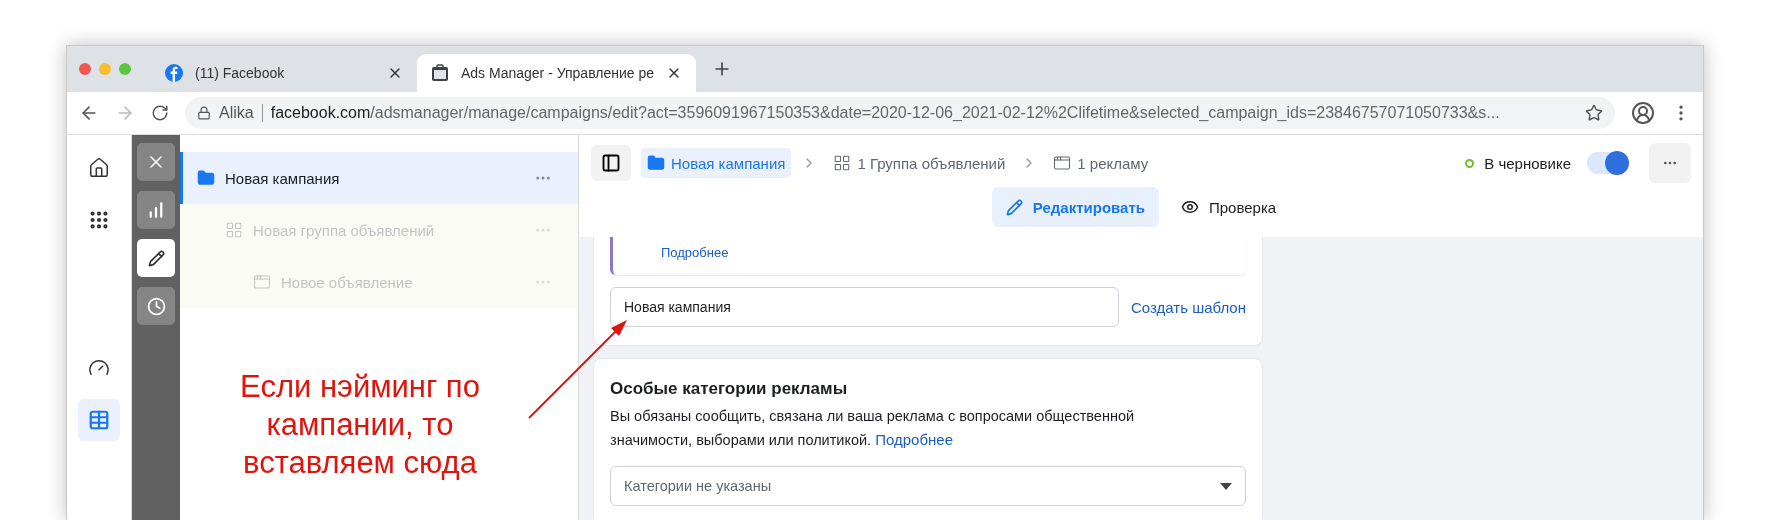 Image resolution: width=1768 pixels, height=520 pixels. Describe the element at coordinates (556, 73) in the screenshot. I see `browser-tab: Ads Manager - Управление ре` at that location.